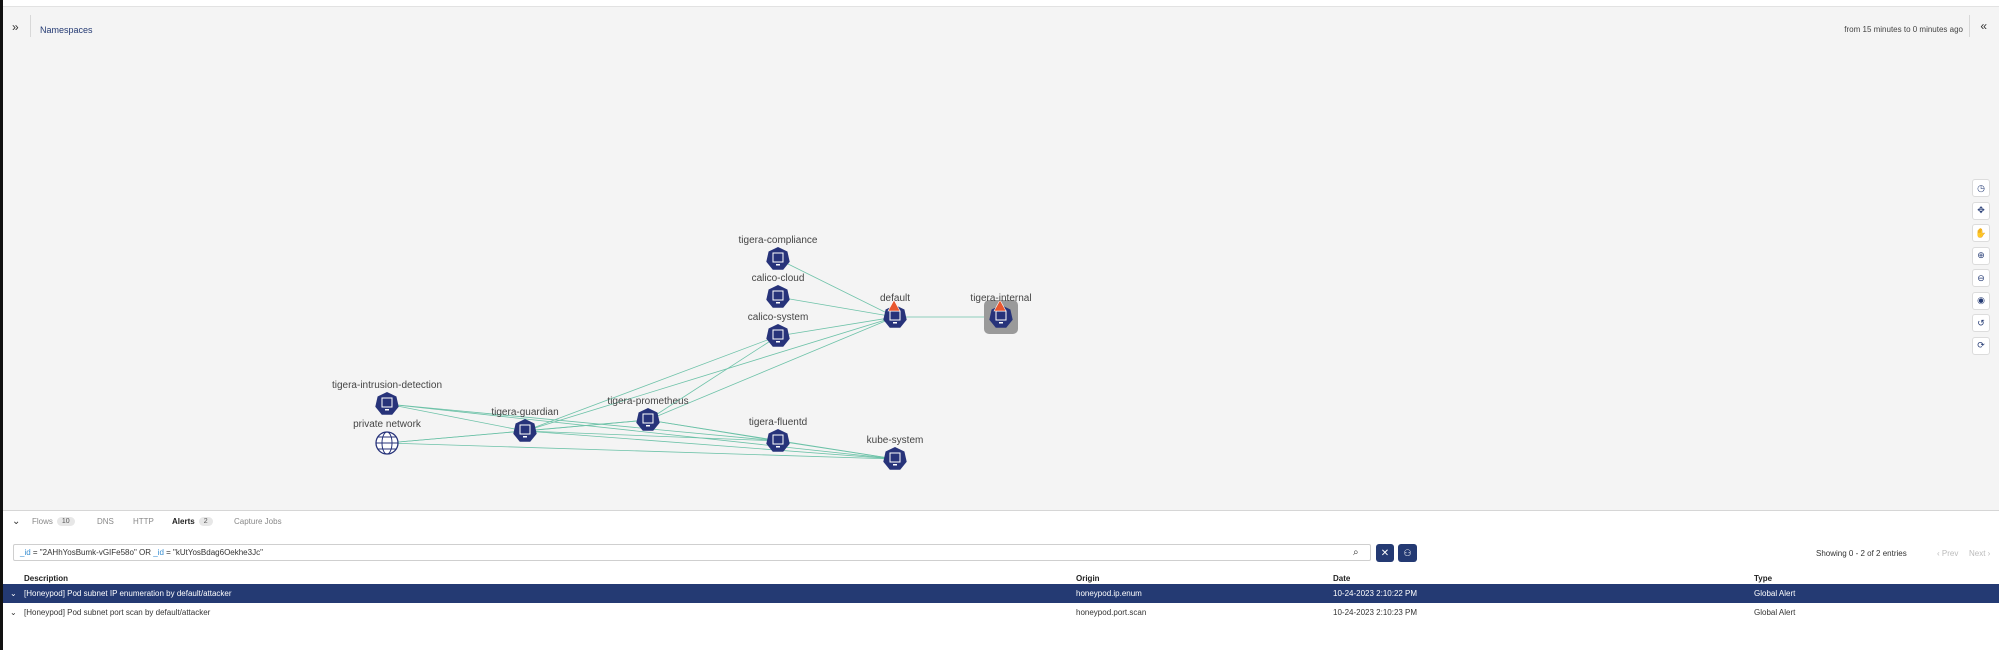  What do you see at coordinates (1001, 313) in the screenshot?
I see `graph-node-tigera-internal: tigera-internal` at bounding box center [1001, 313].